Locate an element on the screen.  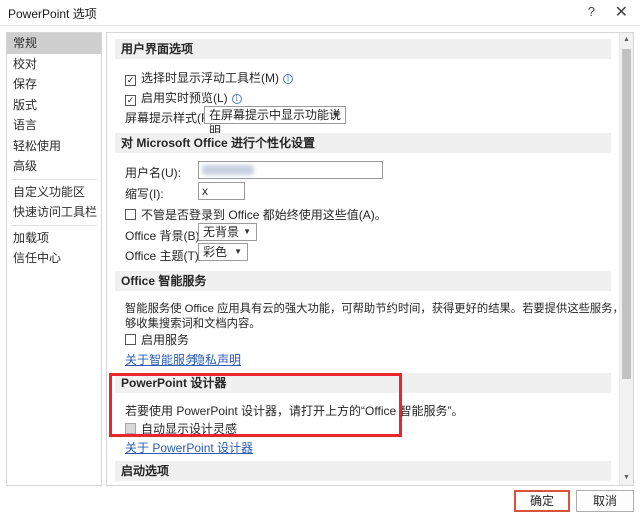
mini-toolbar-label: 选择时显示浮动工具栏(M) is located at coordinates (210, 78).